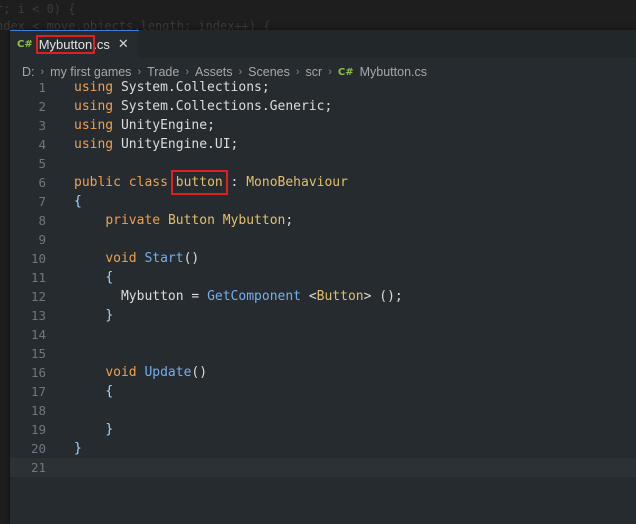 The image size is (636, 524). I want to click on punctuation: <, so click(309, 296).